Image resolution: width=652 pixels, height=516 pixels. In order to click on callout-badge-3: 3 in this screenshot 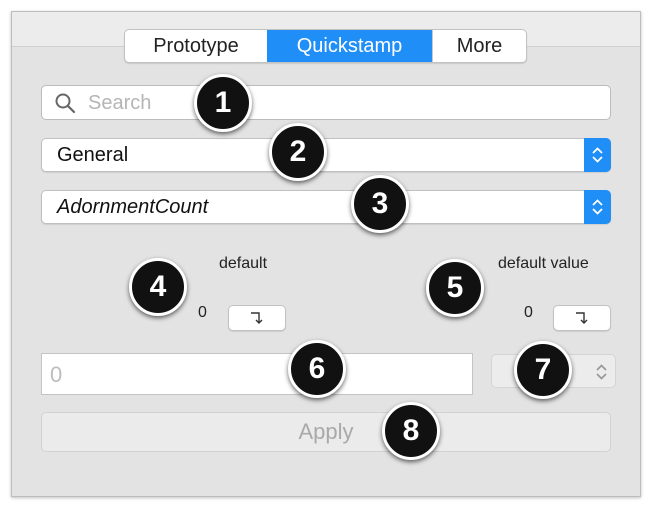, I will do `click(380, 204)`.